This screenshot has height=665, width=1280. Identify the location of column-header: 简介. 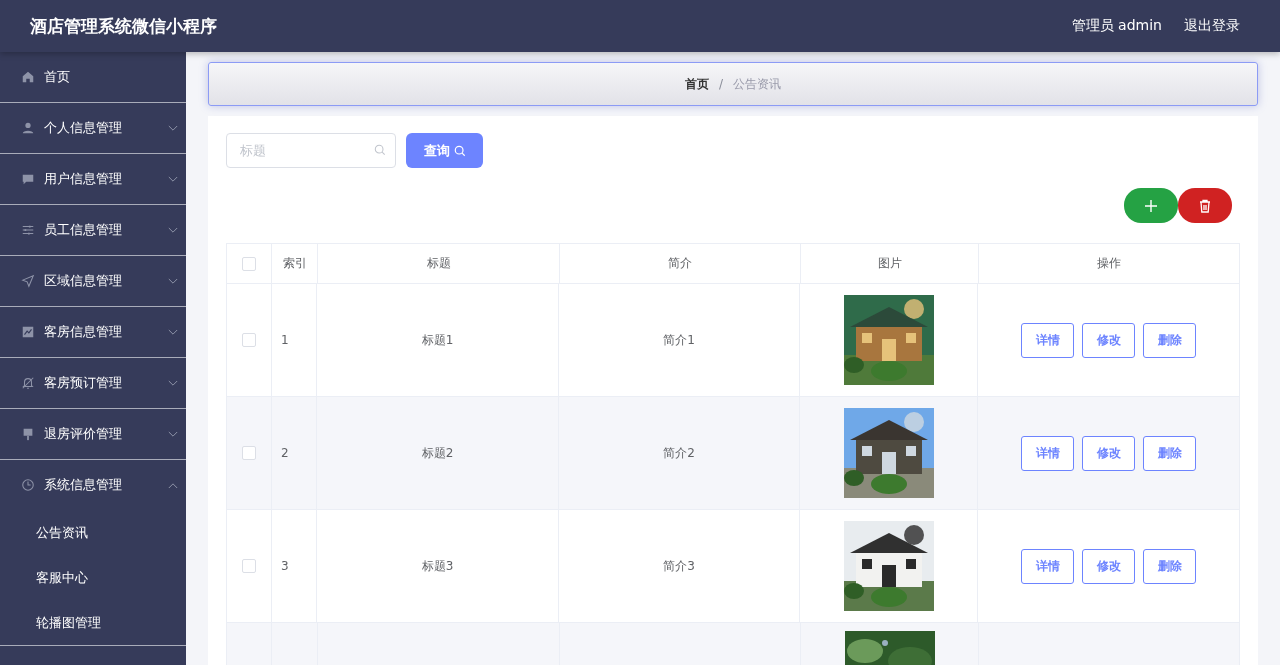
(680, 263).